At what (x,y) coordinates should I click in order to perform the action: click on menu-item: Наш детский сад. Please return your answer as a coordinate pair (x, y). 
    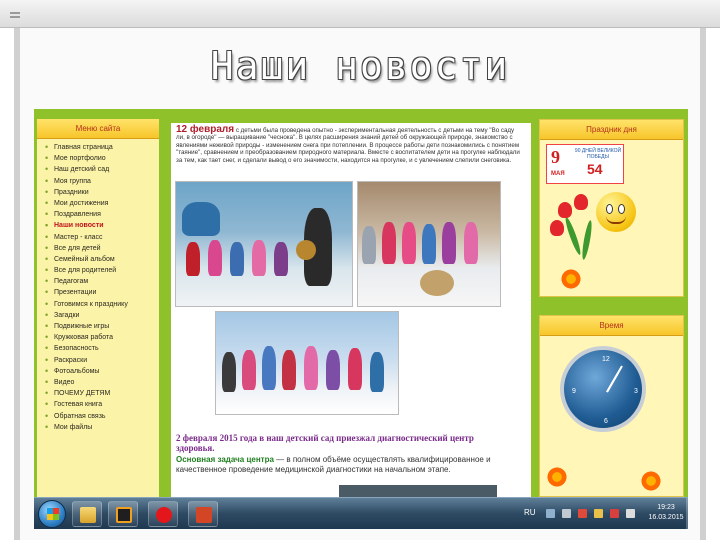
    Looking at the image, I should click on (102, 169).